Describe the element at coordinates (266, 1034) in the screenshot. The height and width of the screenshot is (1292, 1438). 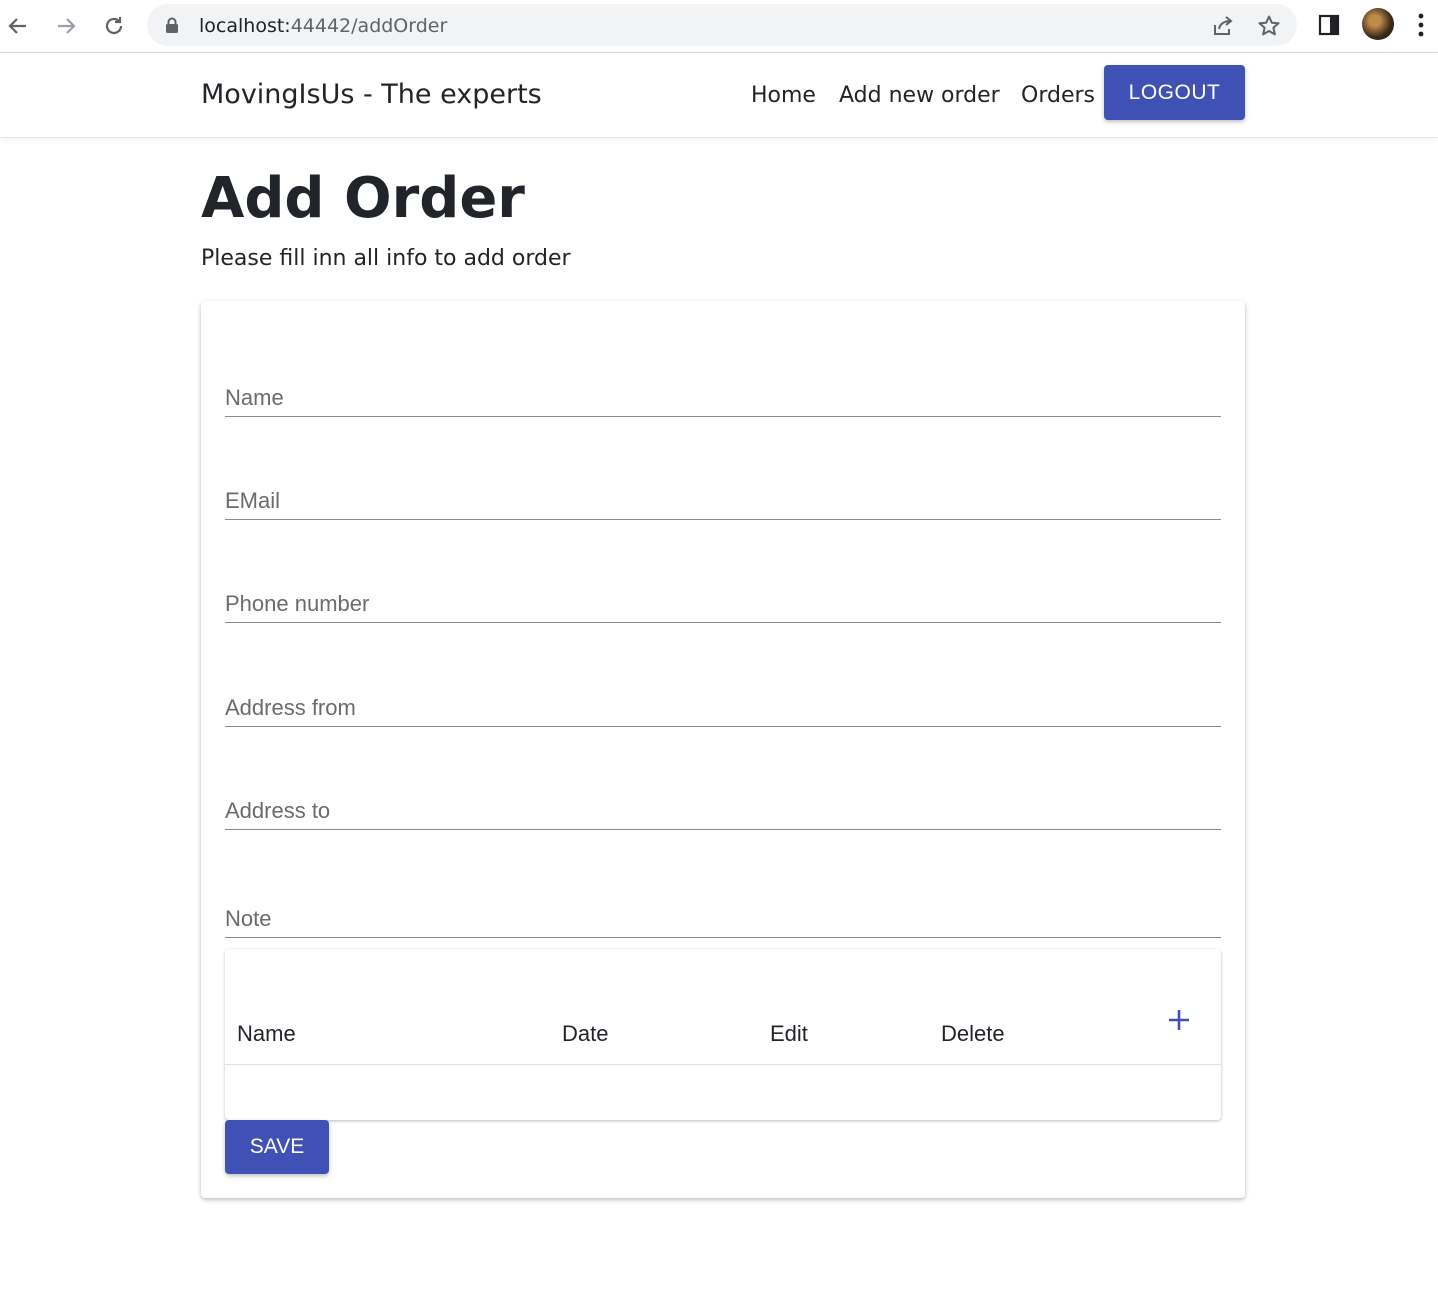
I see `column-header-name: Name` at that location.